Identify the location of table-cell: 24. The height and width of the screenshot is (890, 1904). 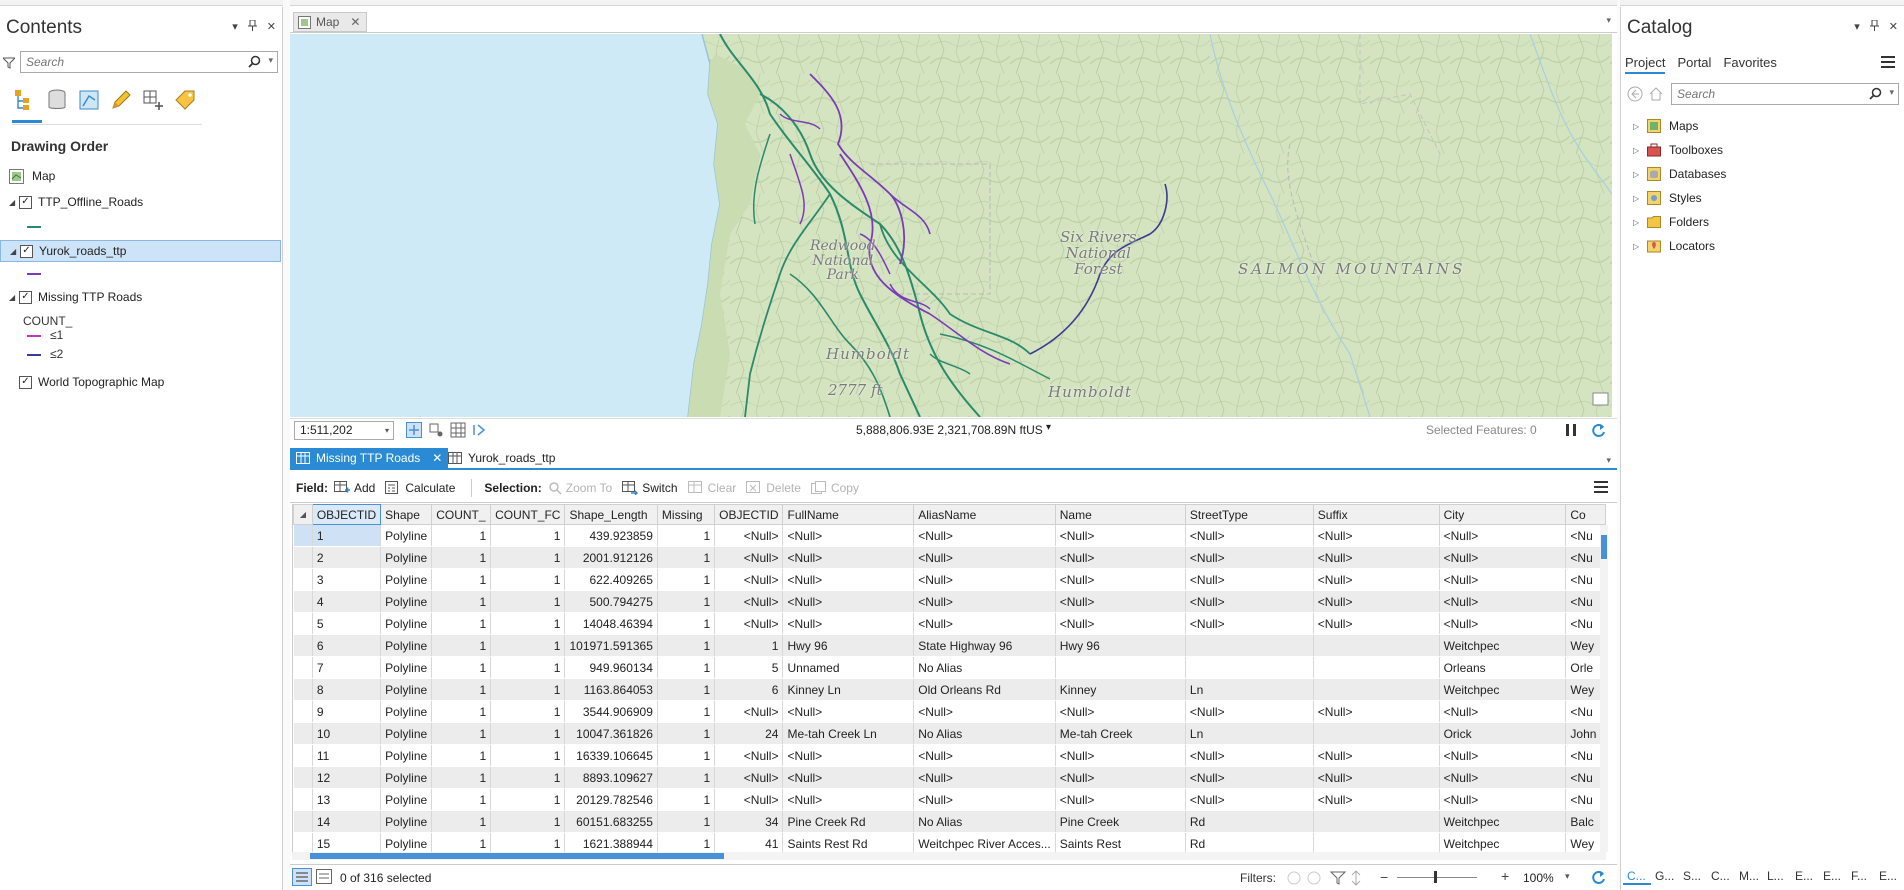
(749, 733).